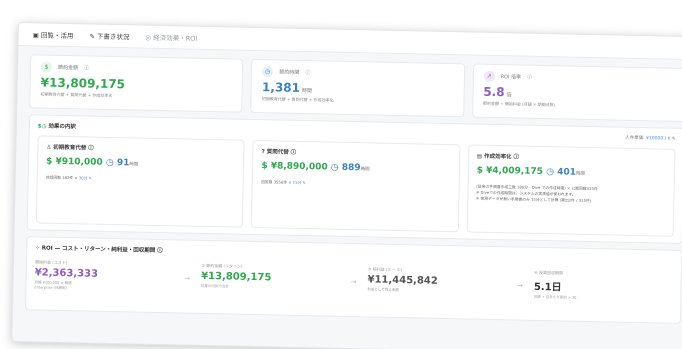 The width and height of the screenshot is (682, 349). What do you see at coordinates (83, 83) in the screenshot?
I see `kpi-value: ¥13,809,175` at bounding box center [83, 83].